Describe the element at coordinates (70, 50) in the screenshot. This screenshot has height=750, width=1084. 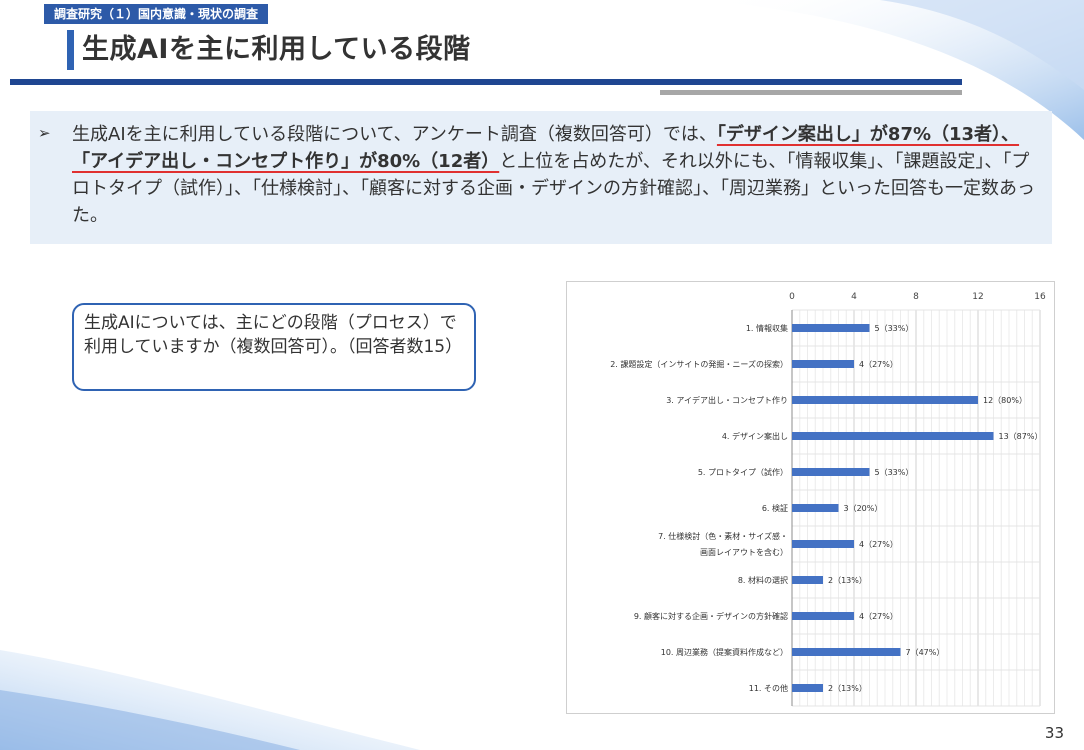
I see `title-accent-bar` at that location.